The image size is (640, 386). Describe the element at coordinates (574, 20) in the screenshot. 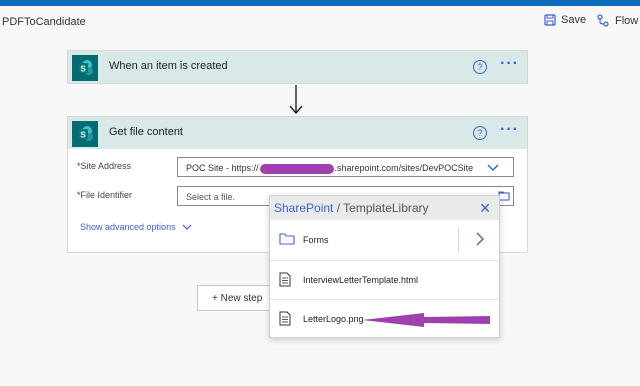

I see `save-label: Save` at that location.